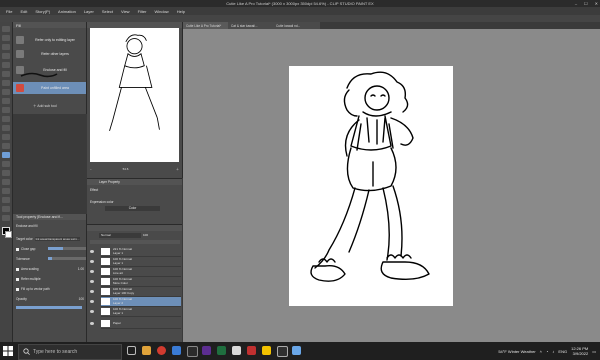 This screenshot has height=360, width=600. Describe the element at coordinates (50, 289) in the screenshot. I see `fill-vector-row: Fill up to vector path` at that location.